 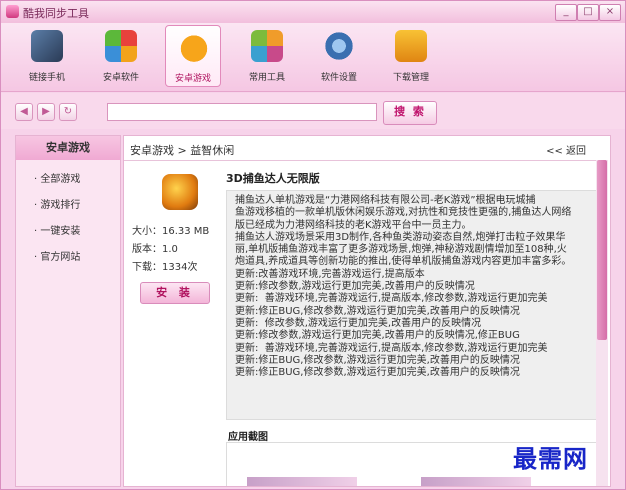 What do you see at coordinates (121, 46) in the screenshot?
I see `android-apps-icon` at bounding box center [121, 46].